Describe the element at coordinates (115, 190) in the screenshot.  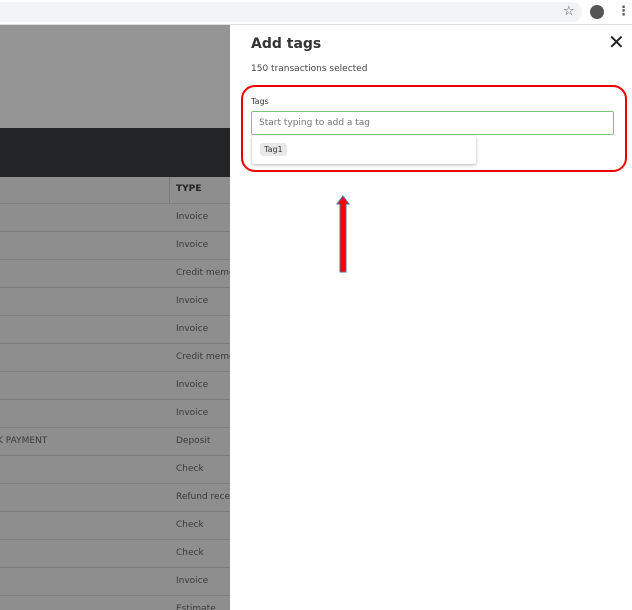
I see `table-header: TYPE` at that location.